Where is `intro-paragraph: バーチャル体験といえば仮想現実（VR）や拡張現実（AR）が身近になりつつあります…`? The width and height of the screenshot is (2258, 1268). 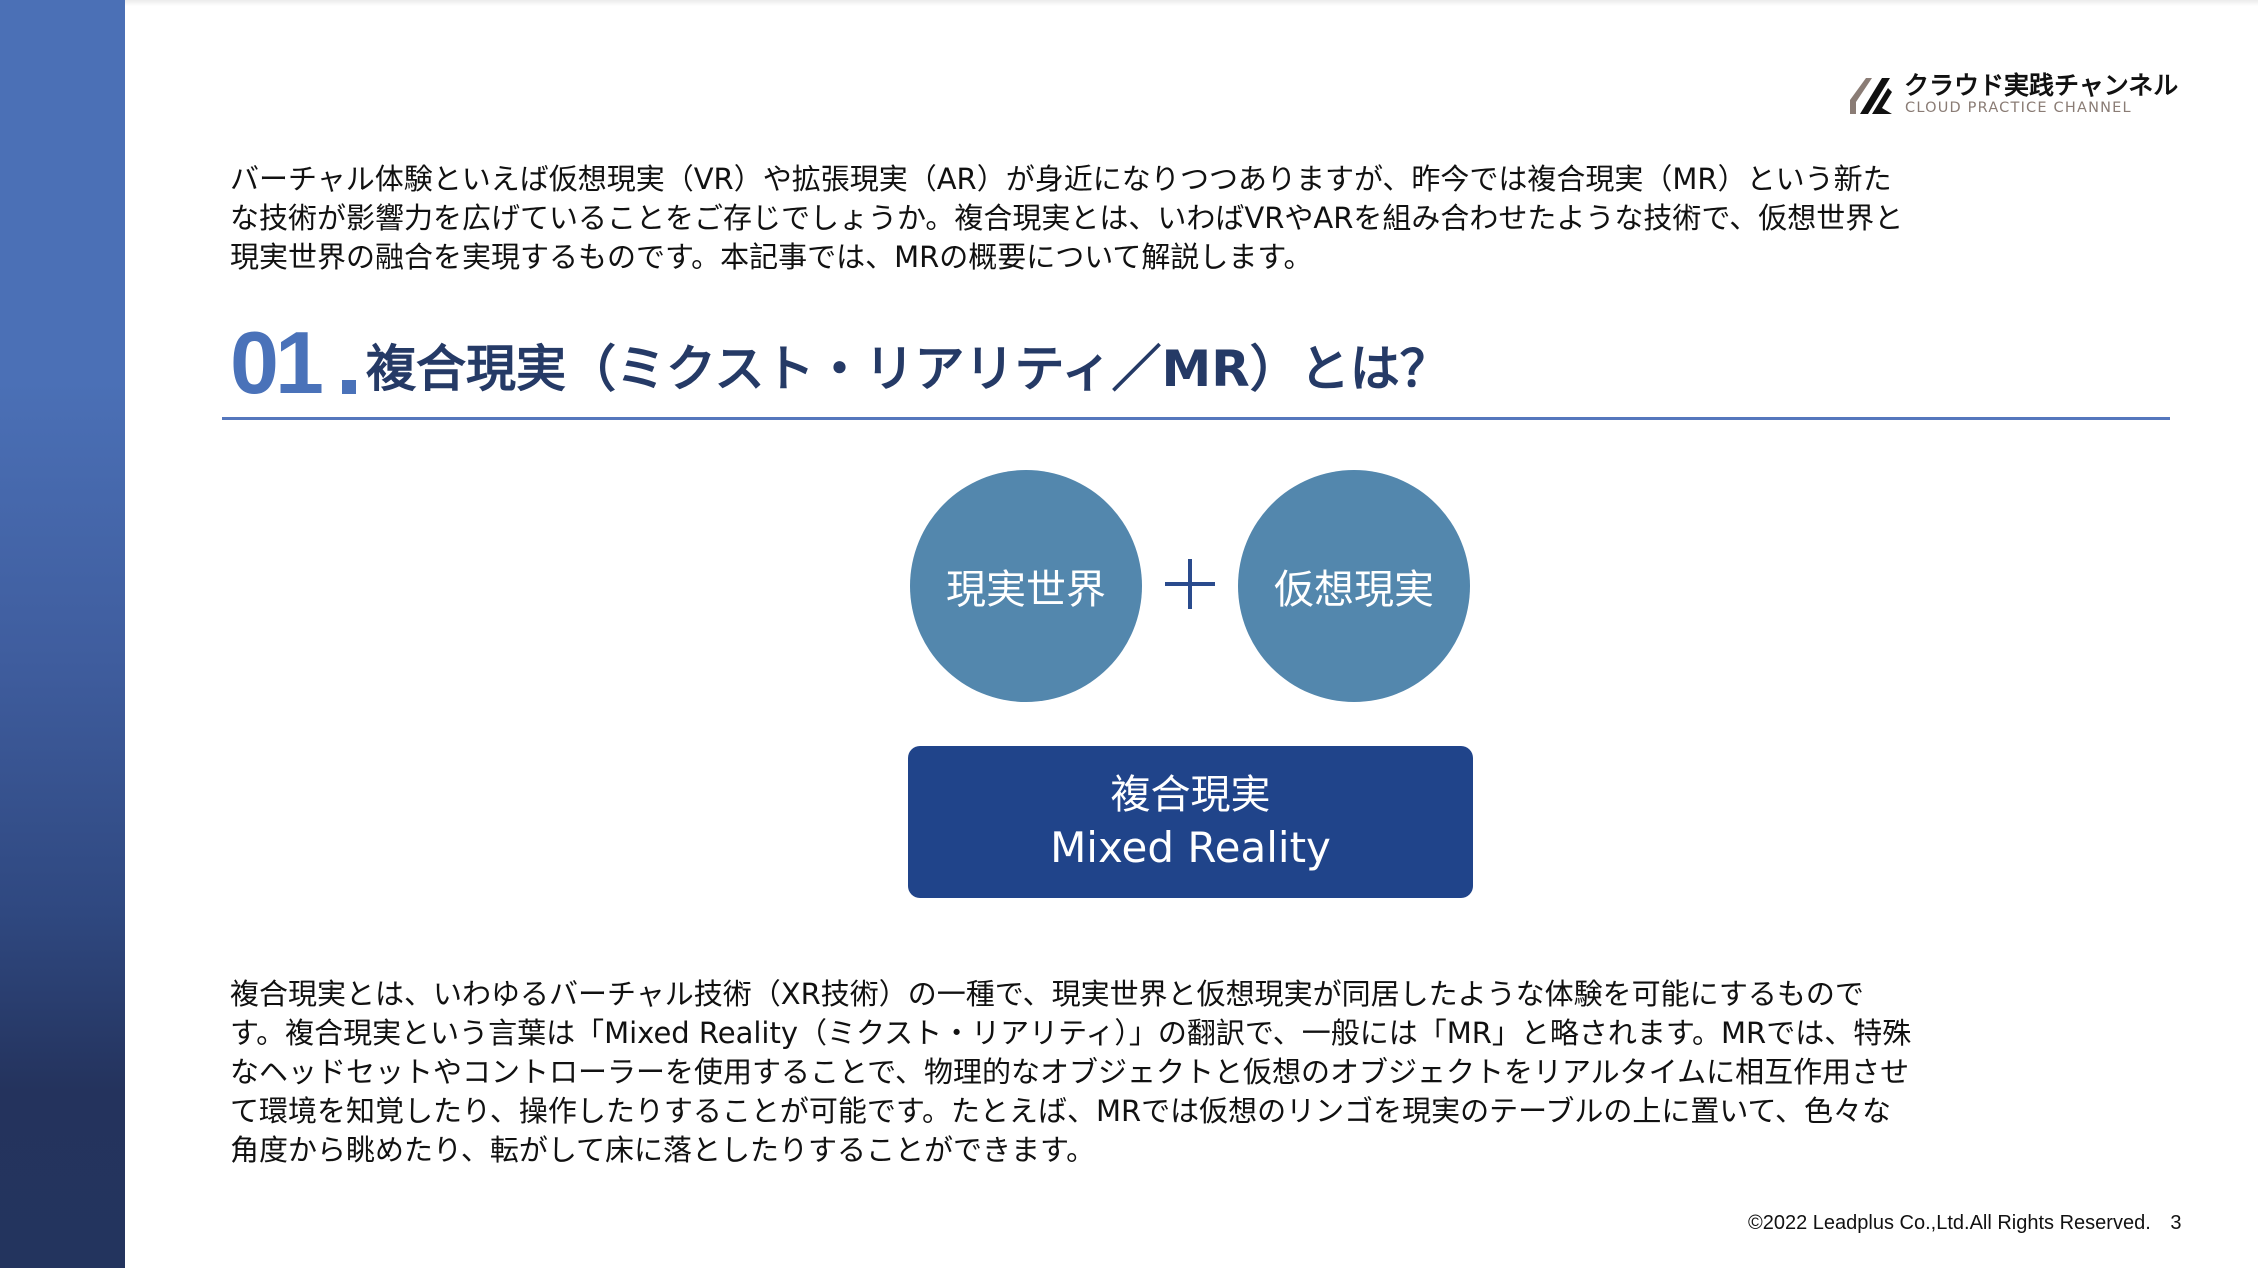 intro-paragraph: バーチャル体験といえば仮想現実（VR）や拡張現実（AR）が身近になりつつあります… is located at coordinates (1210, 218).